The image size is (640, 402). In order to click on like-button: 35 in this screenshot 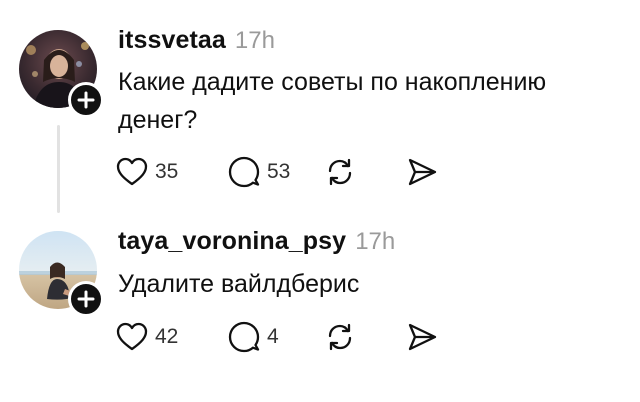, I will do `click(172, 172)`.